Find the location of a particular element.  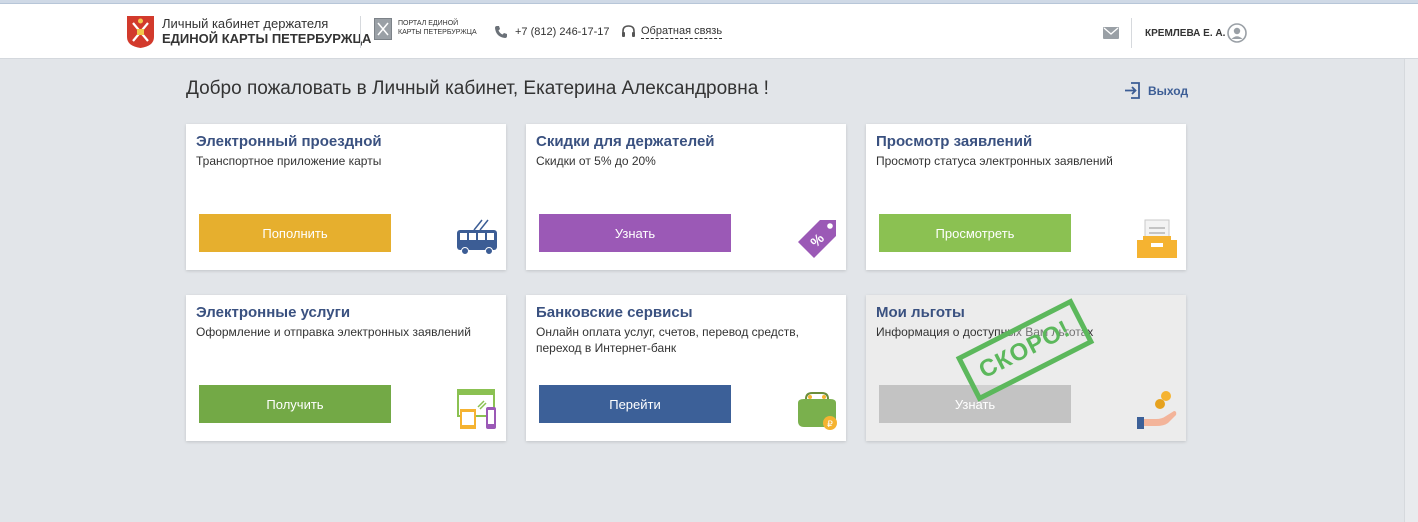

card-title: Мои льготы is located at coordinates (920, 312).